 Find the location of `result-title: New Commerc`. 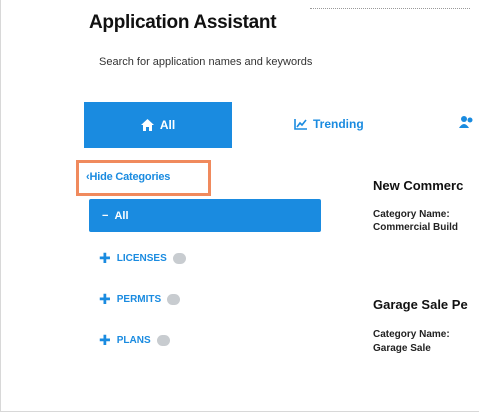

result-title: New Commerc is located at coordinates (418, 185).